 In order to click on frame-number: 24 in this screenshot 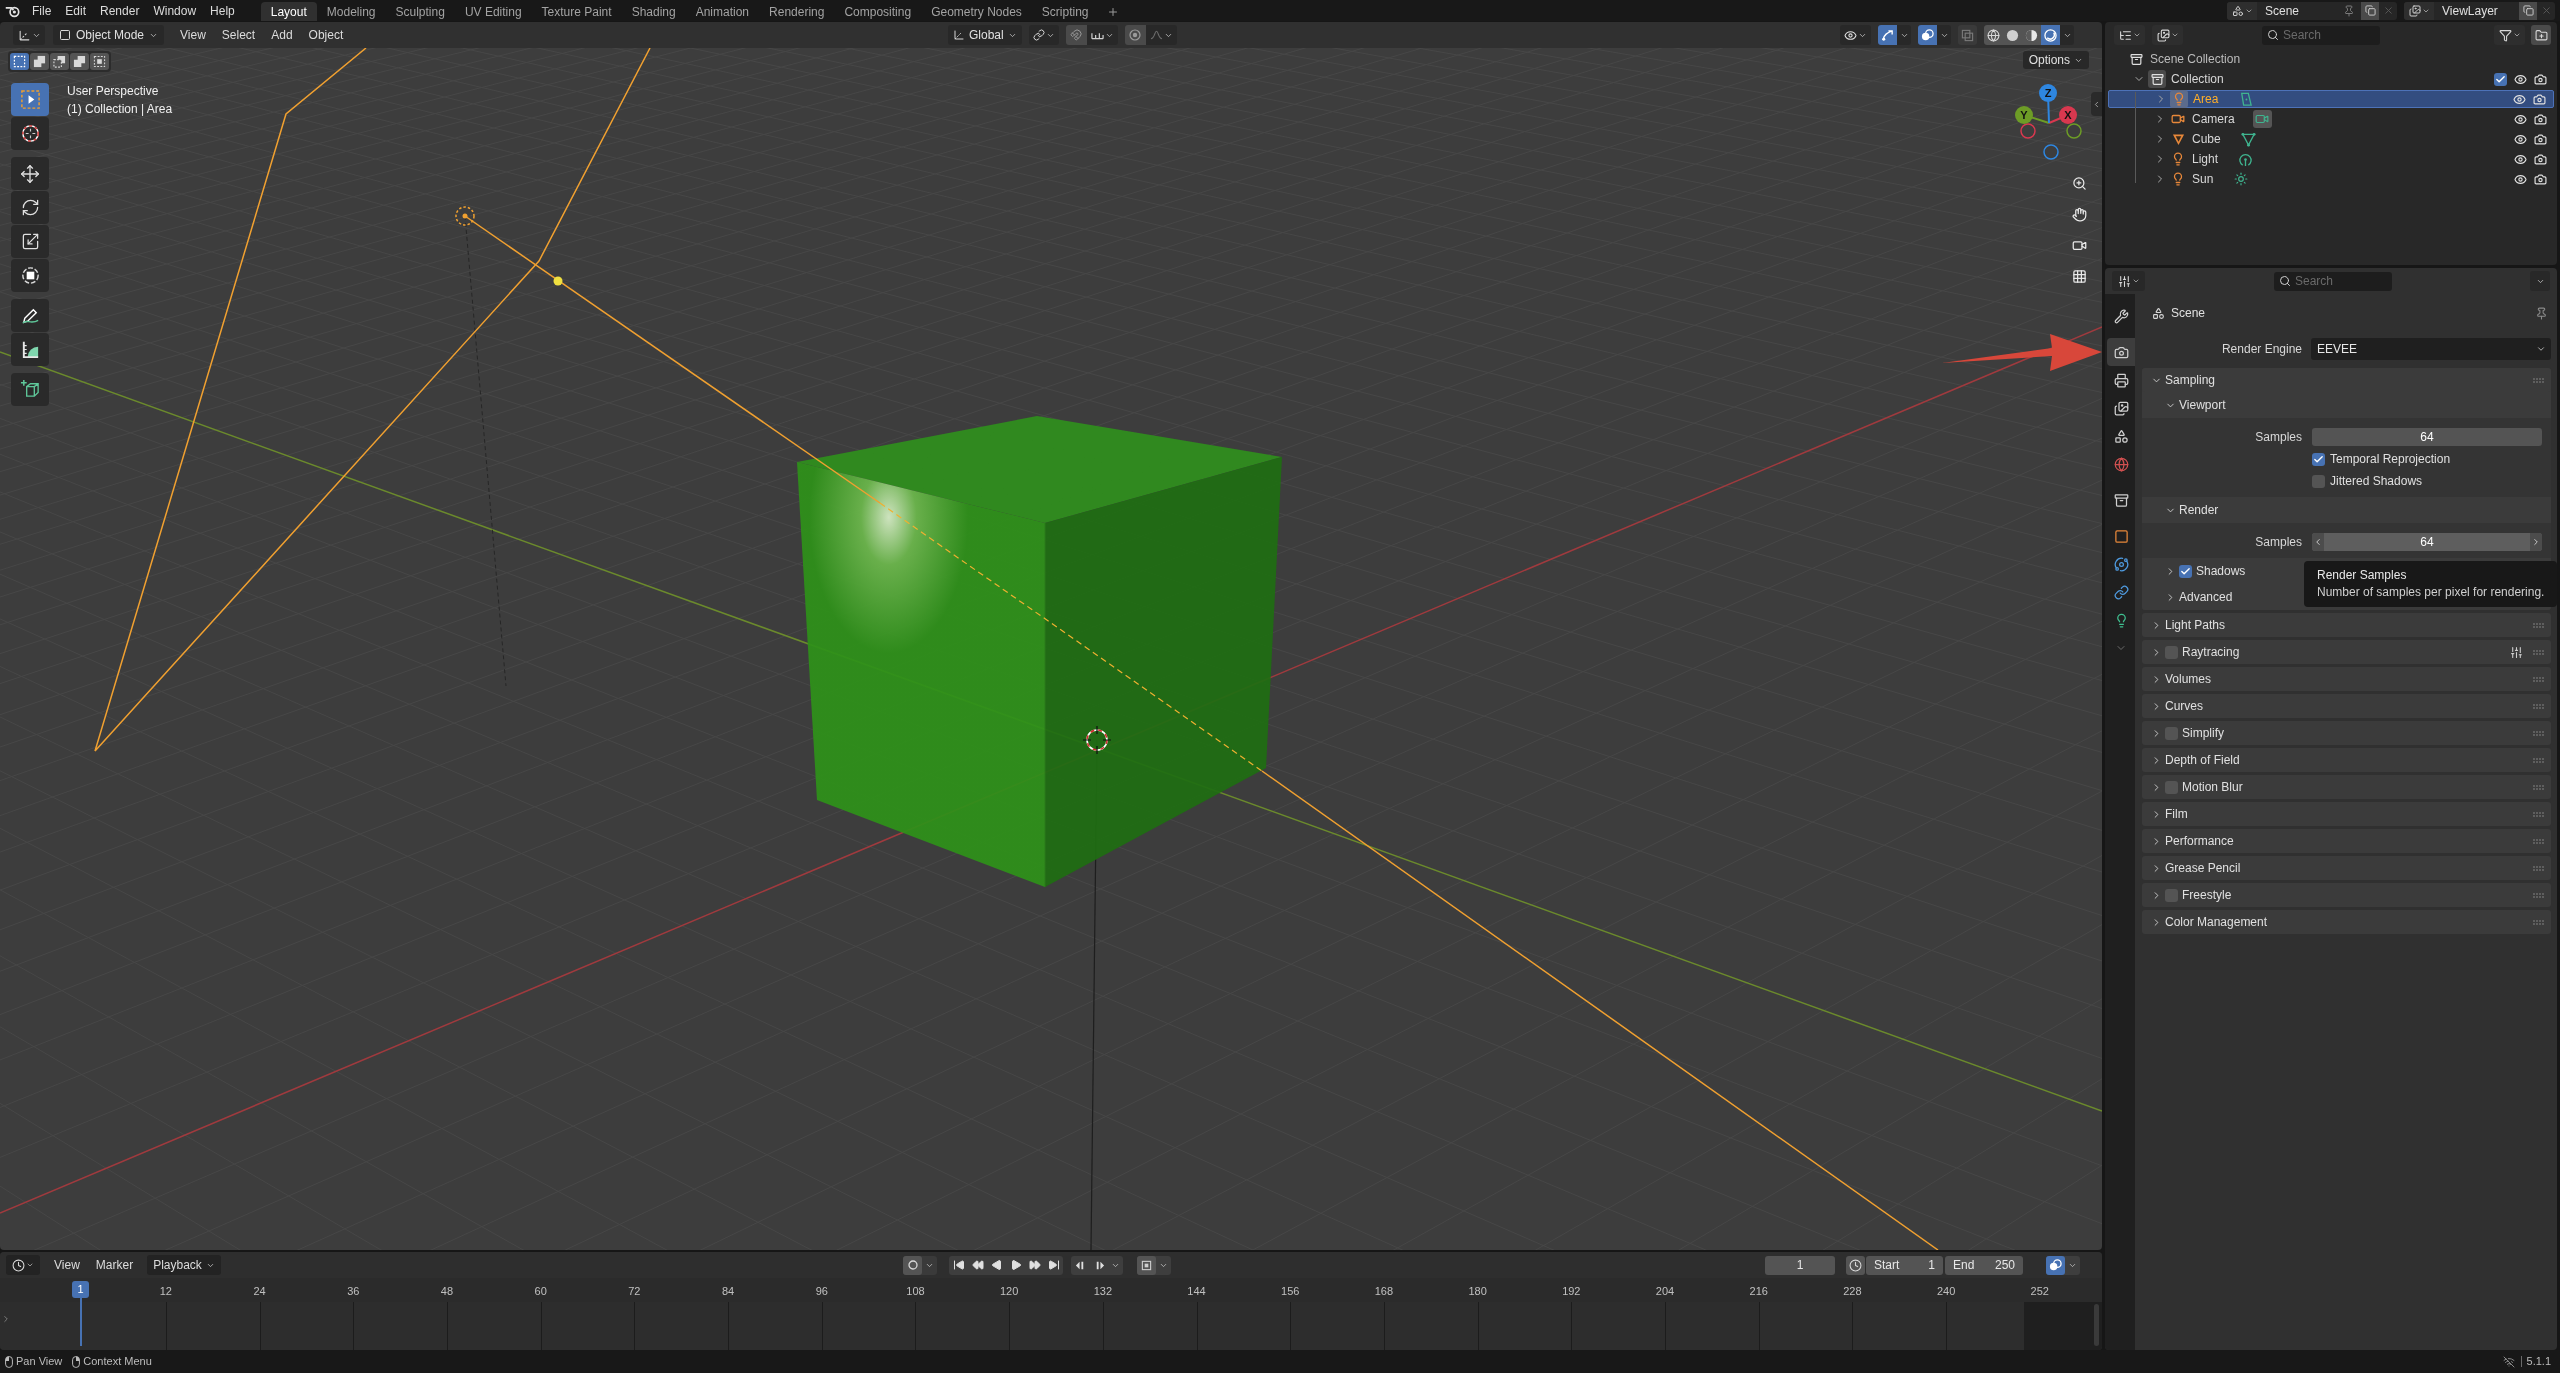, I will do `click(259, 1291)`.